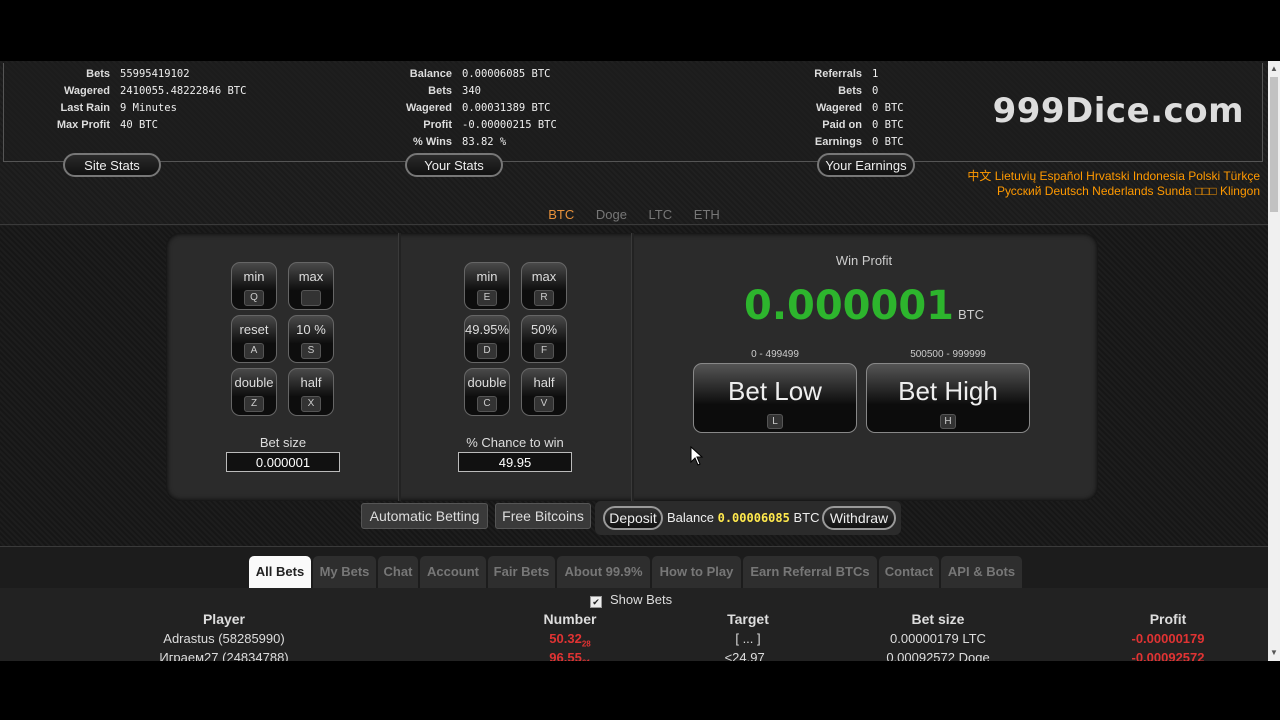 This screenshot has height=720, width=1280. I want to click on chance-min-button: min E, so click(487, 286).